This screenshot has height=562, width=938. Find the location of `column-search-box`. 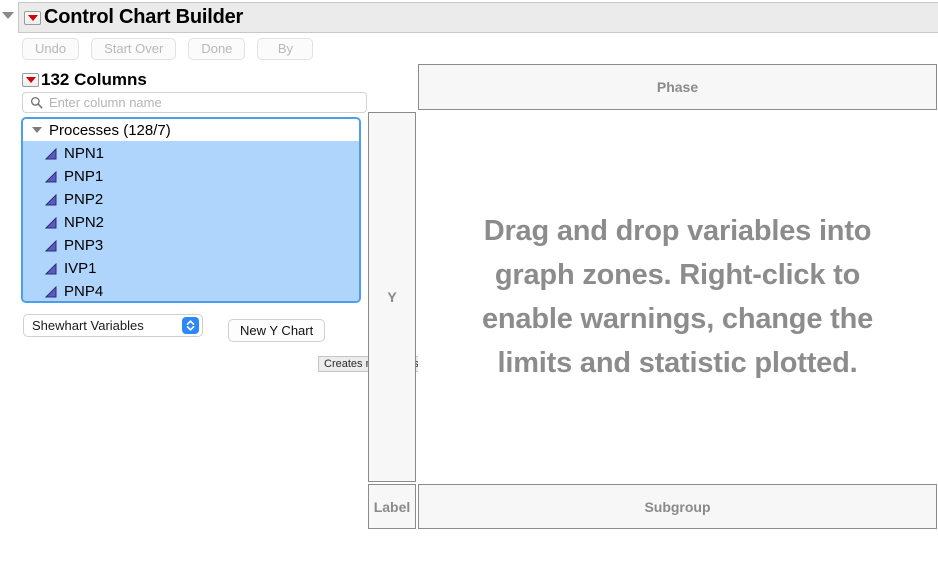

column-search-box is located at coordinates (194, 102).